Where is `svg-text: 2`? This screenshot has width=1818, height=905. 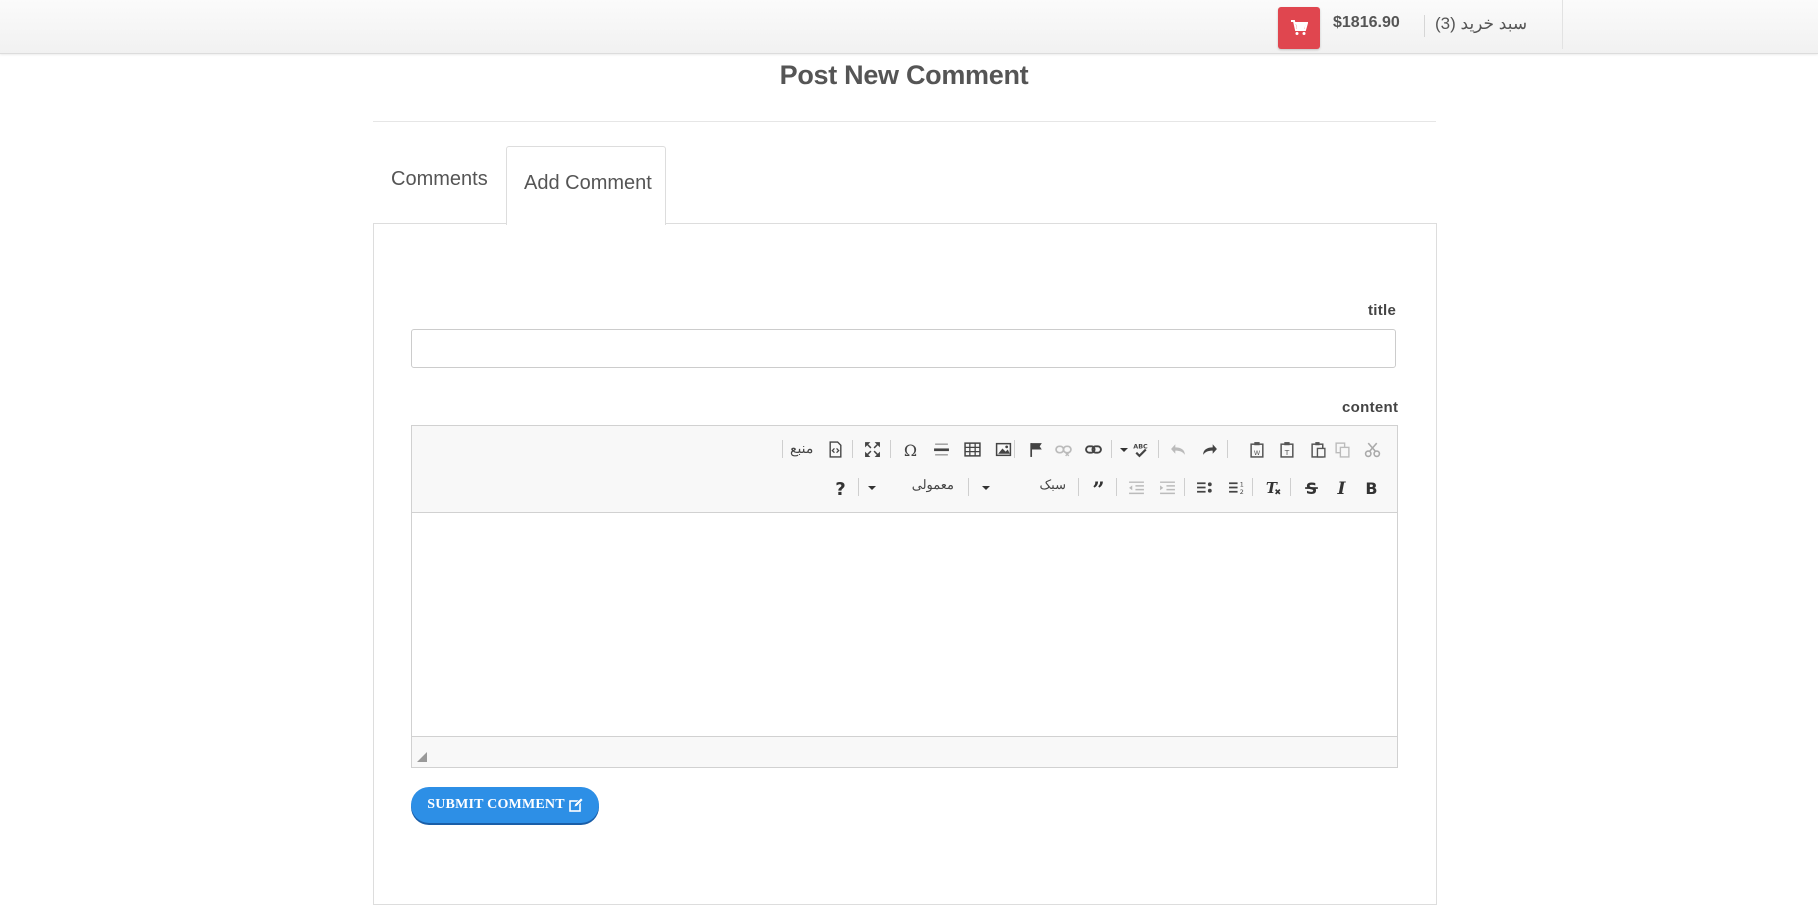
svg-text: 2 is located at coordinates (1241, 491).